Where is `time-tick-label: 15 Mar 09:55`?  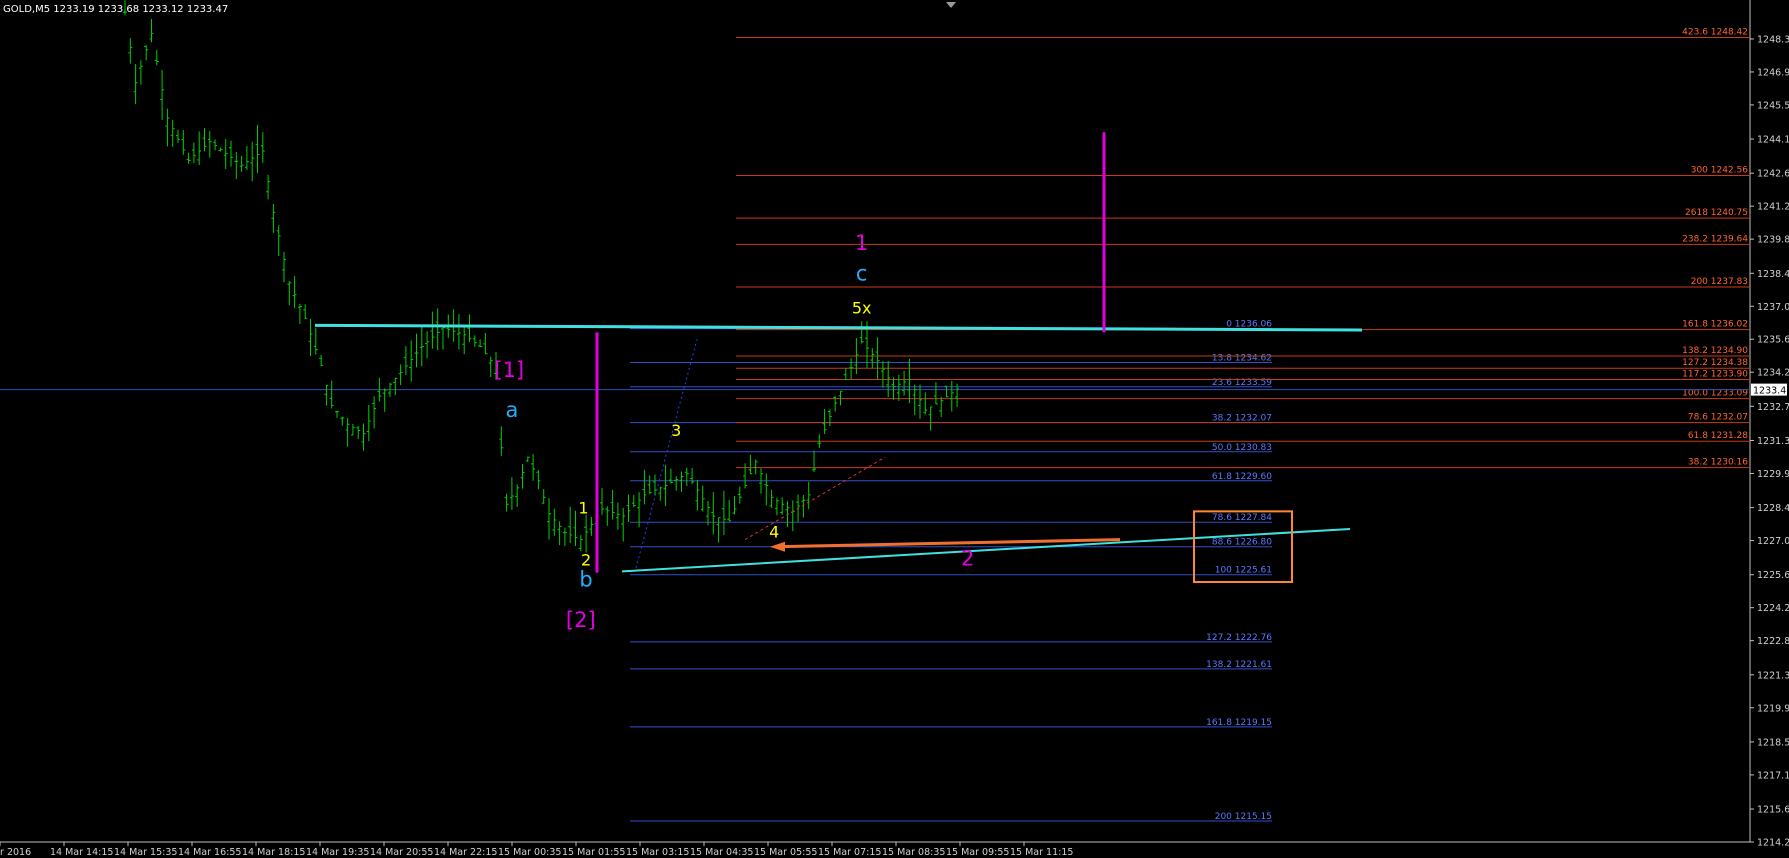 time-tick-label: 15 Mar 09:55 is located at coordinates (977, 852).